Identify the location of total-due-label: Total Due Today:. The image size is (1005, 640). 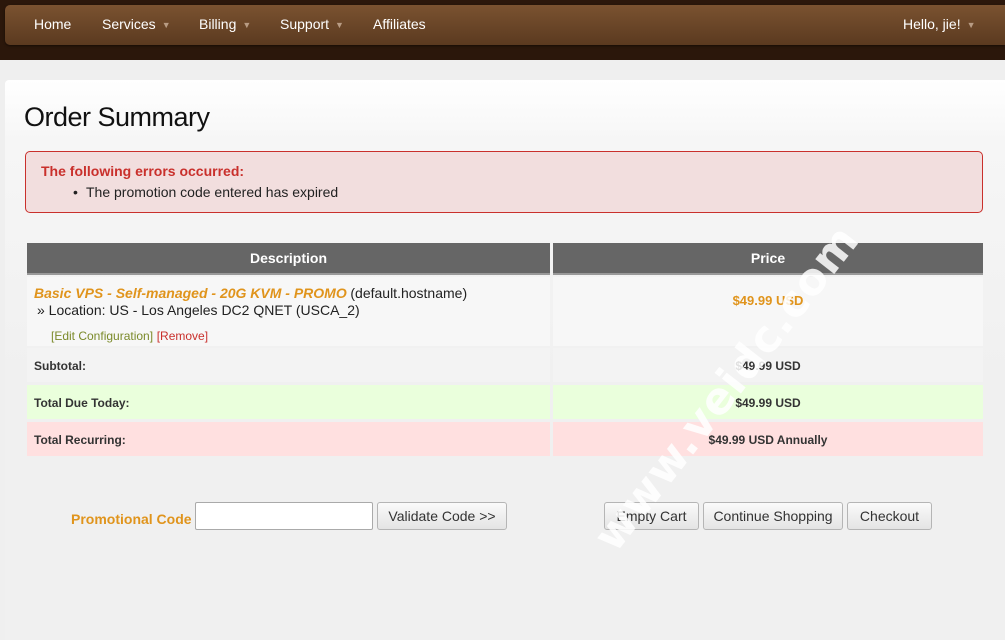
(82, 403).